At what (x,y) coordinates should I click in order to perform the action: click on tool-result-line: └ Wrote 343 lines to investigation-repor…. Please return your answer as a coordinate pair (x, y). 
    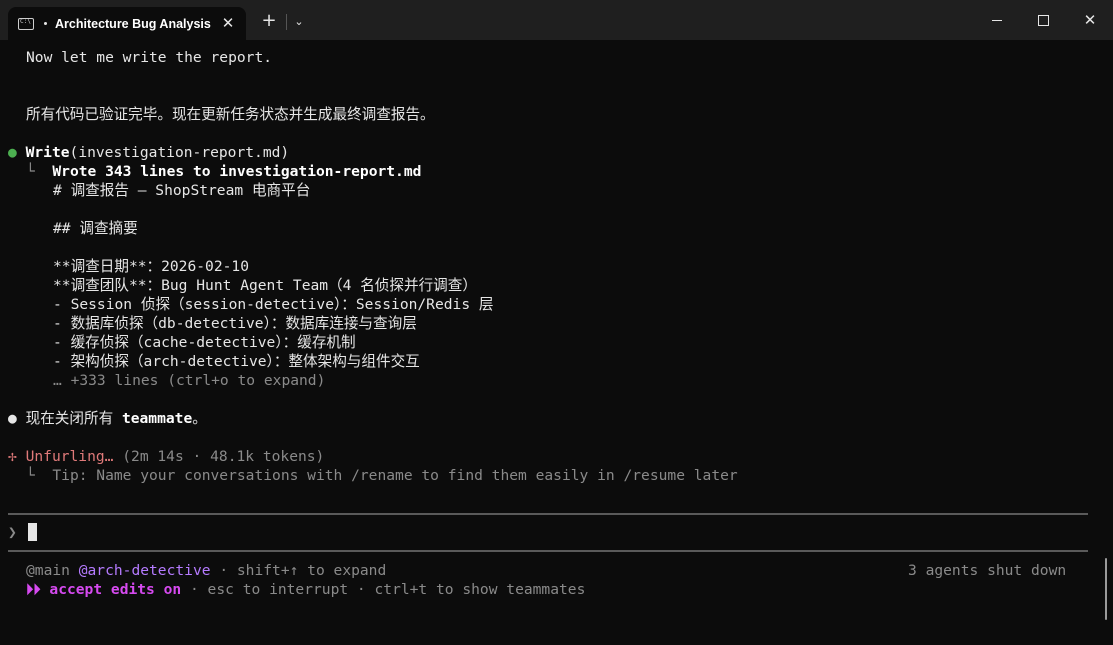
    Looking at the image, I should click on (223, 171).